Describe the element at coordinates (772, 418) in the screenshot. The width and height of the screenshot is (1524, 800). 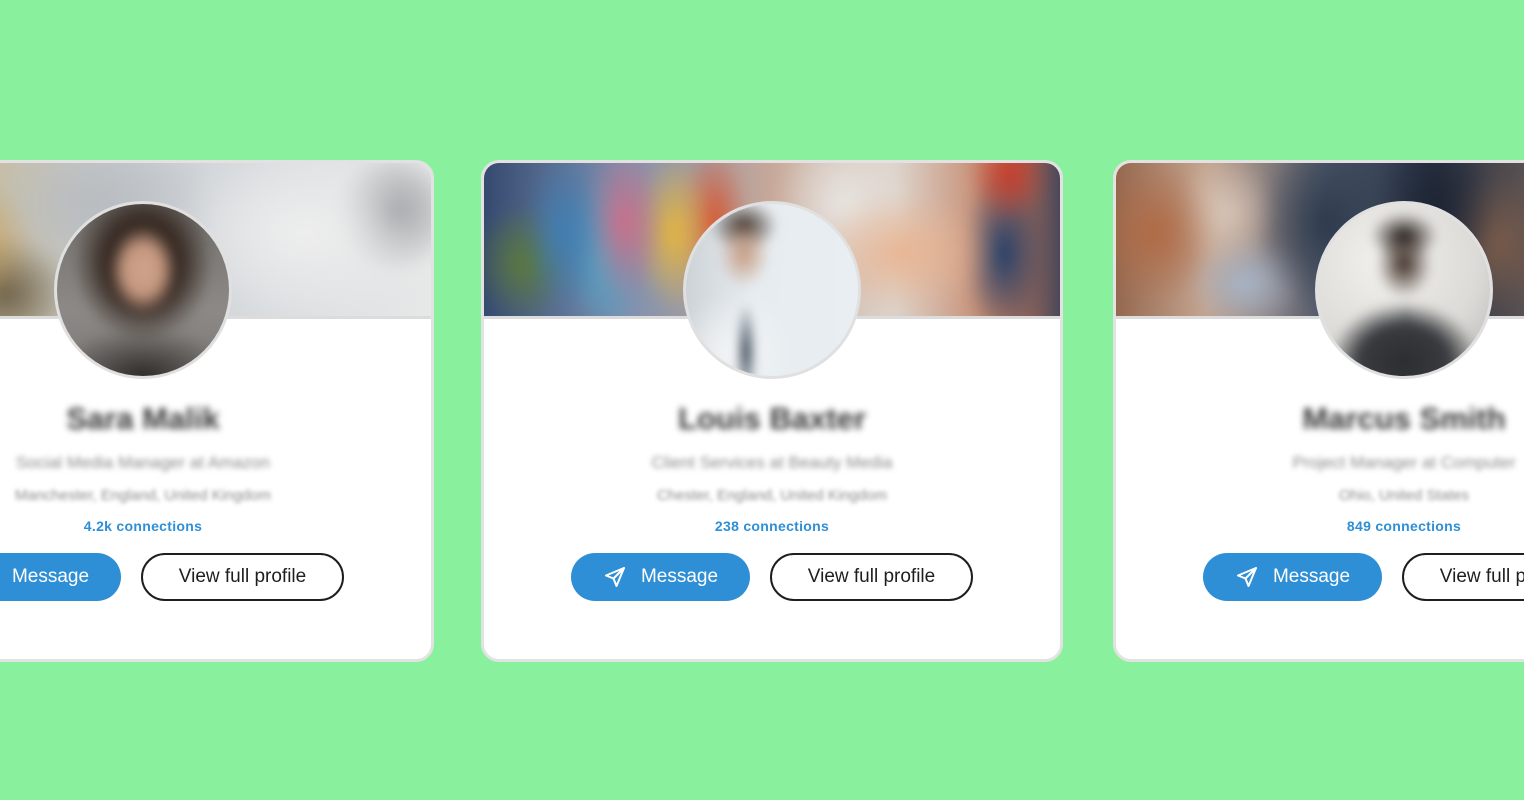
I see `profile-name: Louis Baxter` at that location.